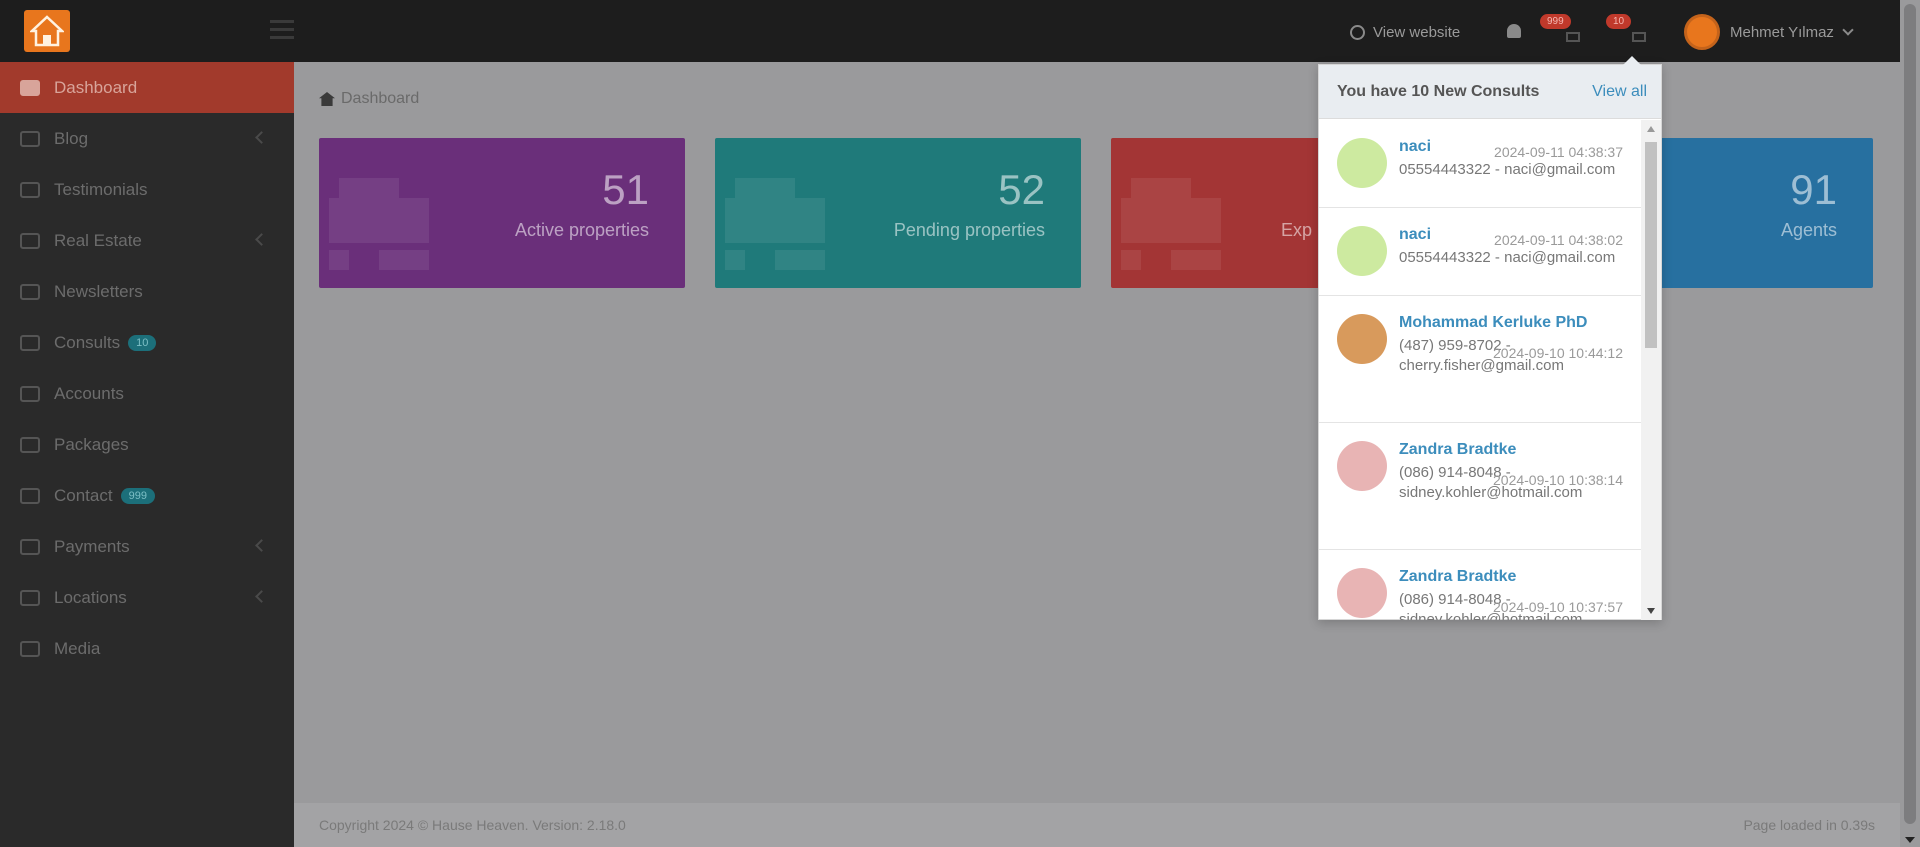  I want to click on house-logo-icon, so click(47, 31).